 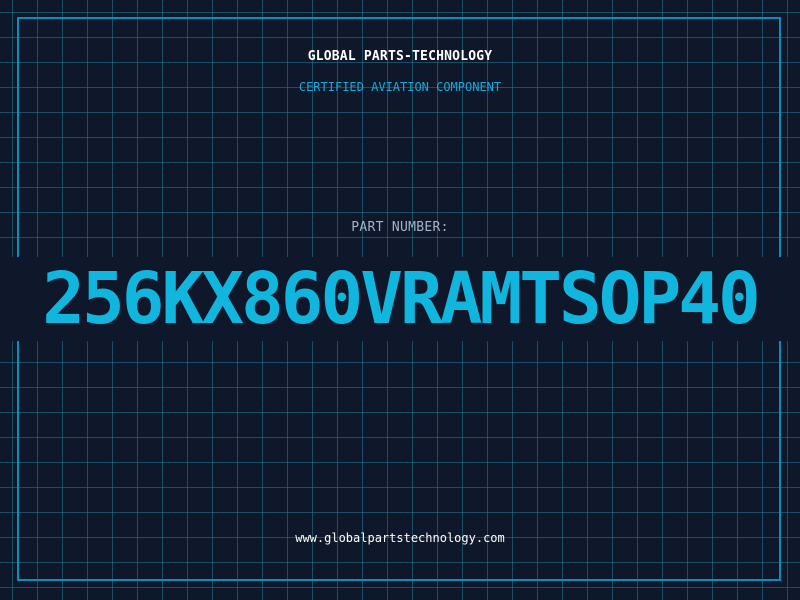 What do you see at coordinates (400, 538) in the screenshot?
I see `website-url: www.globalpartstechnology.com` at bounding box center [400, 538].